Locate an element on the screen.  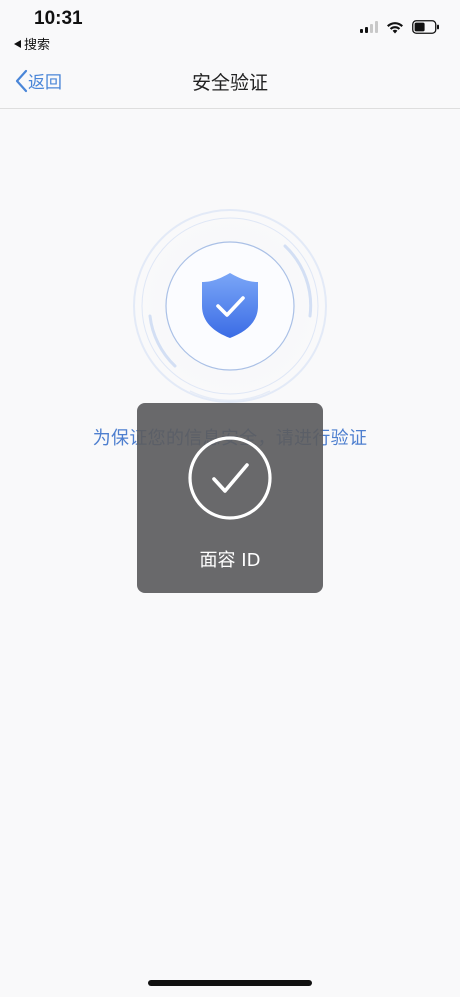
status-icons is located at coordinates (400, 27).